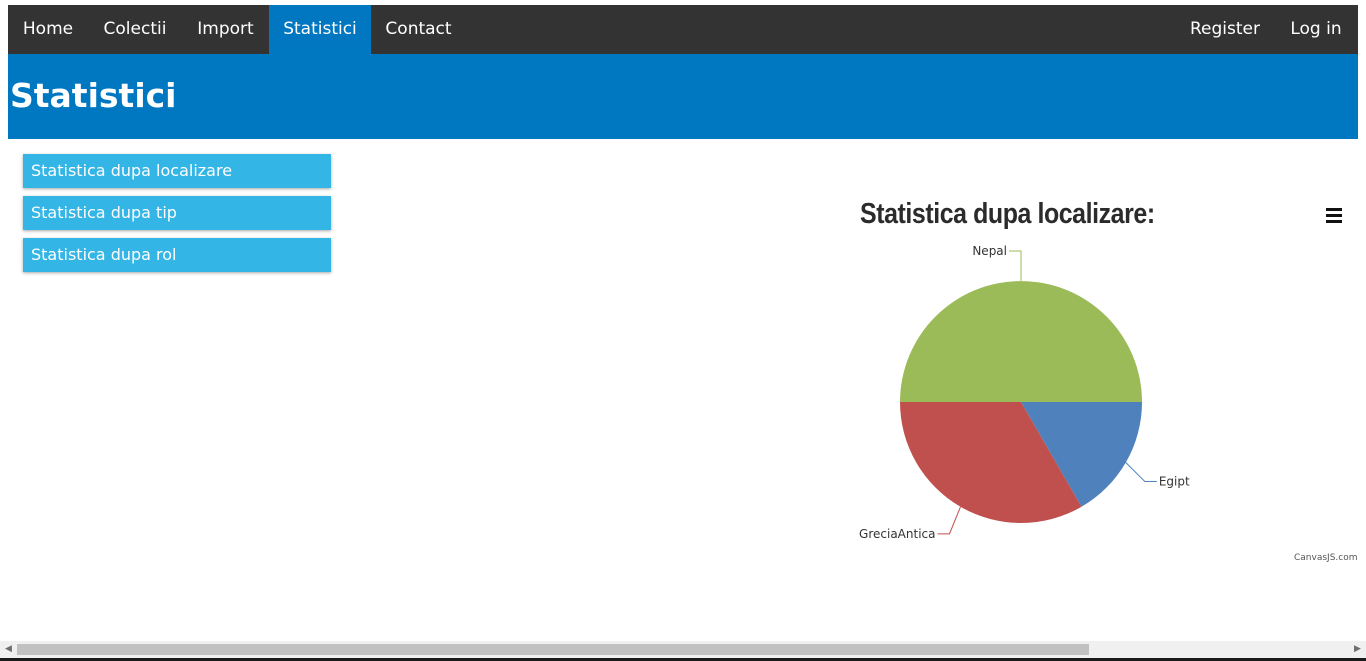 The width and height of the screenshot is (1366, 661). I want to click on pie-leader-greciaantica, so click(949, 520).